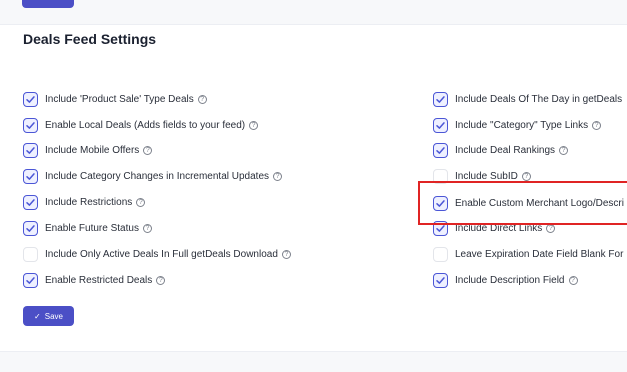  I want to click on setting-label: Leave Expiration Date Field Blank For, so click(539, 254).